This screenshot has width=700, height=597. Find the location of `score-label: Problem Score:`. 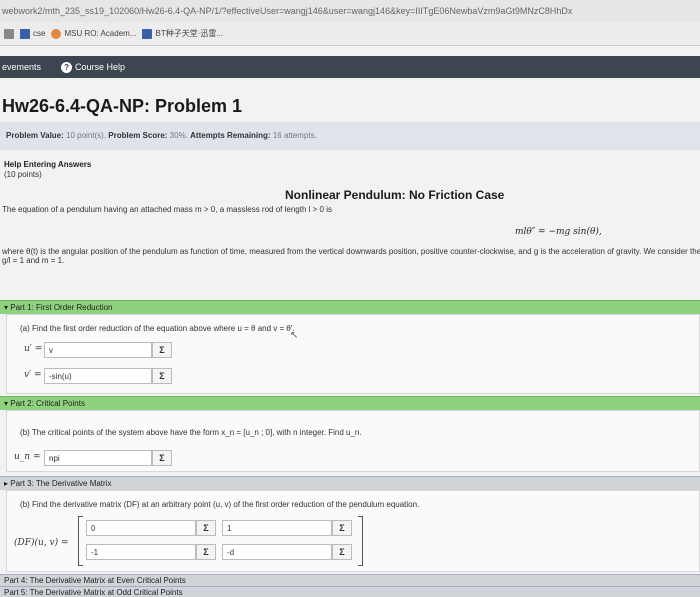

score-label: Problem Score: is located at coordinates (138, 135).